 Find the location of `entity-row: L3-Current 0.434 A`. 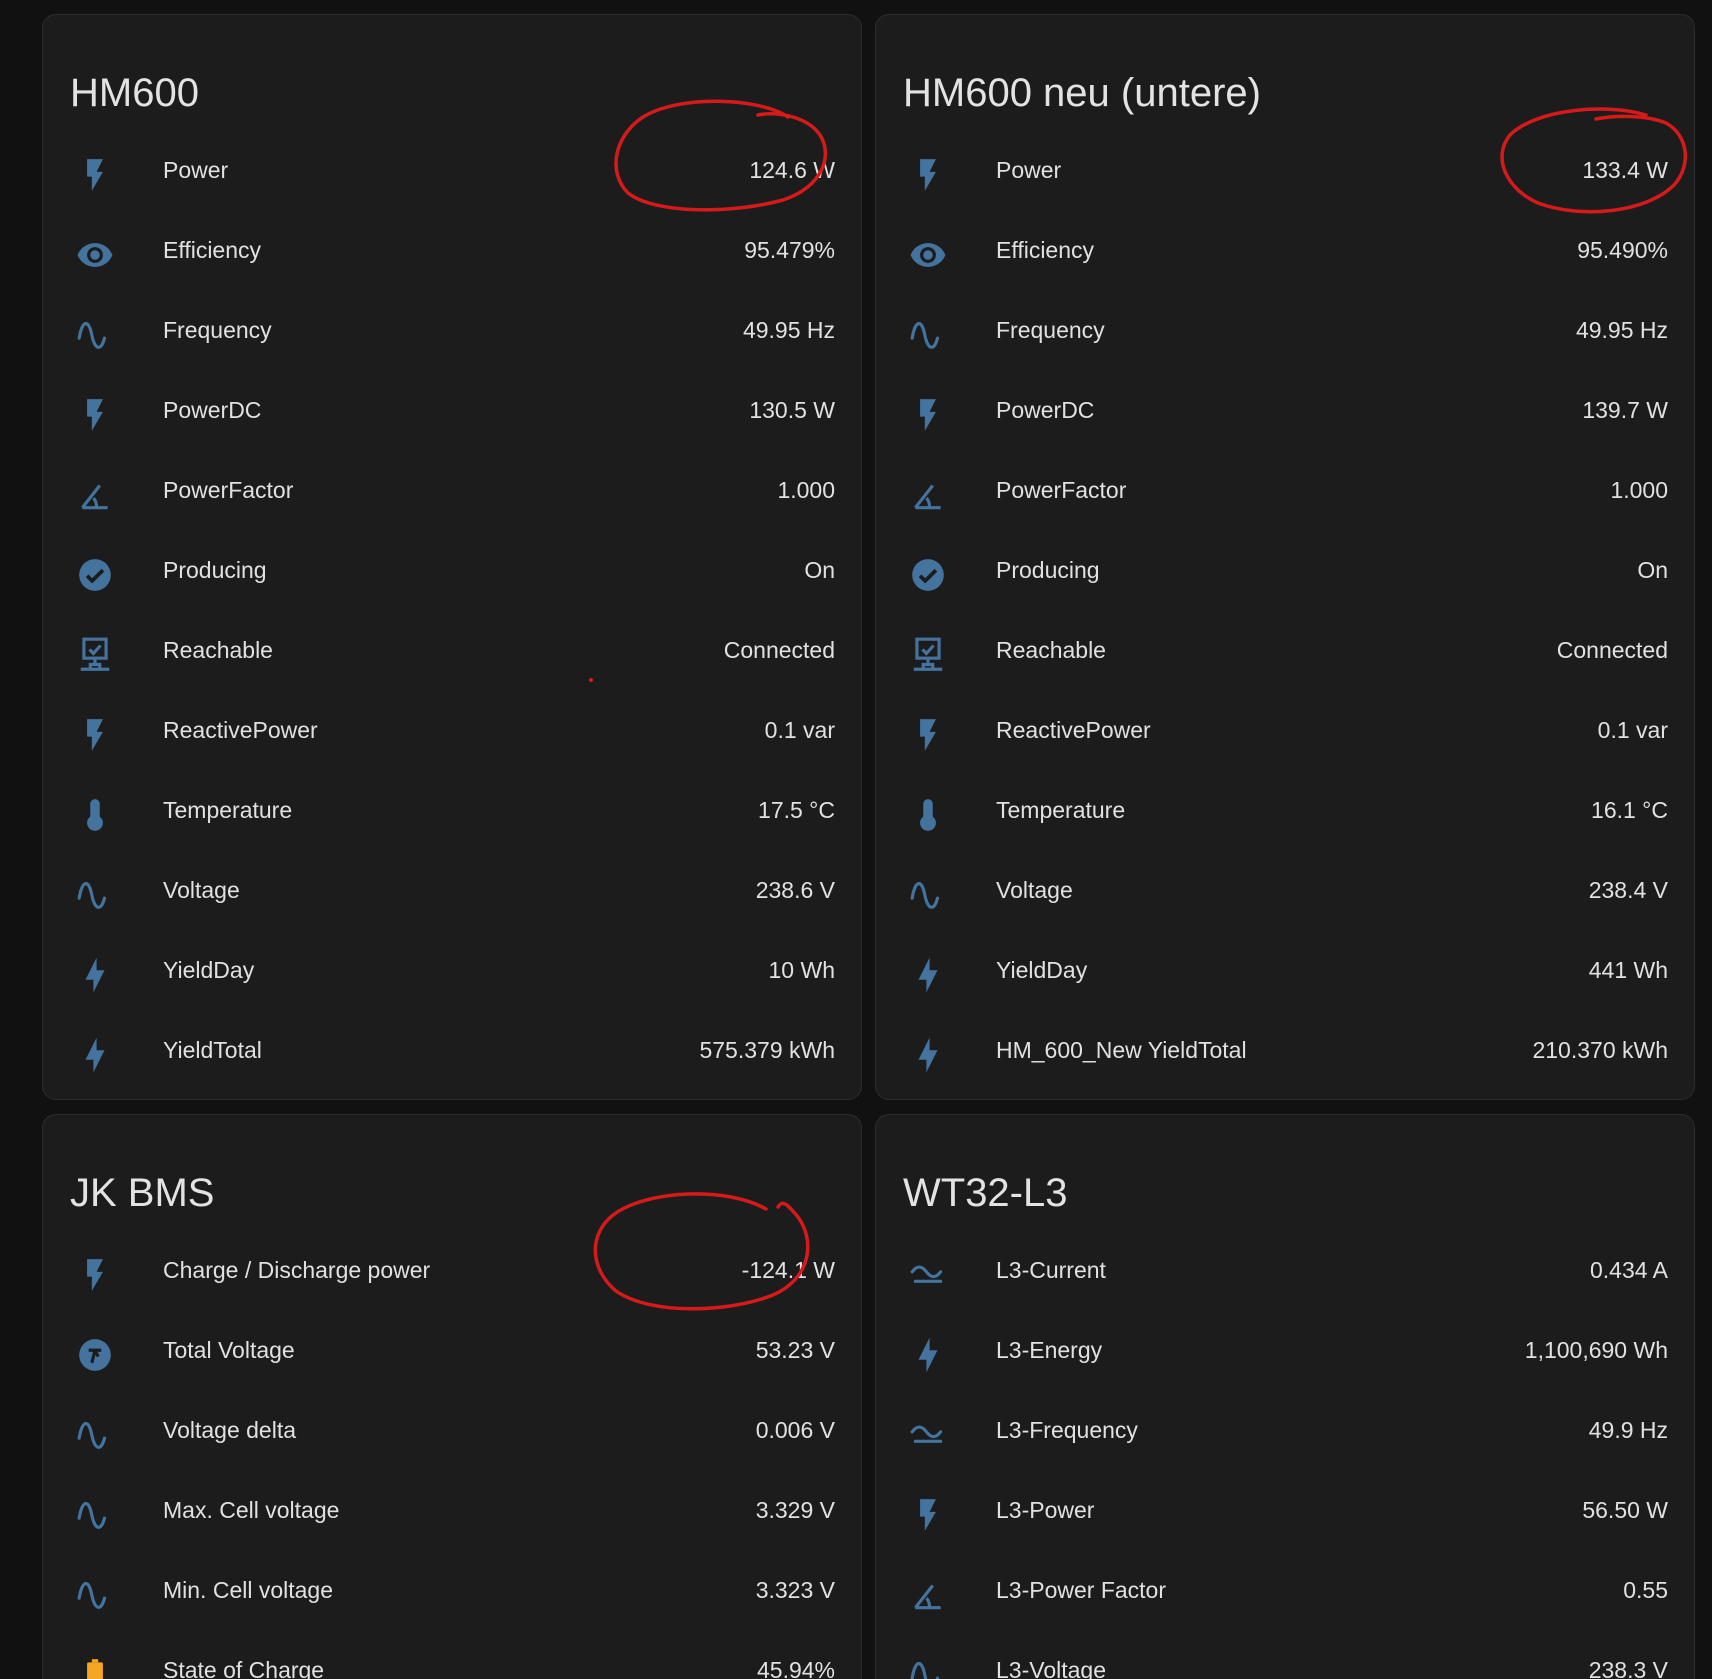

entity-row: L3-Current 0.434 A is located at coordinates (1285, 1275).